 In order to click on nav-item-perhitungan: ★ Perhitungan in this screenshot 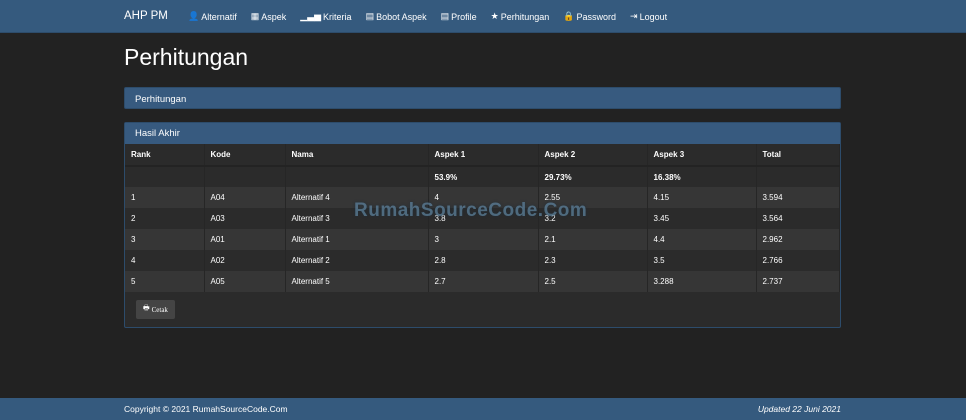, I will do `click(520, 16)`.